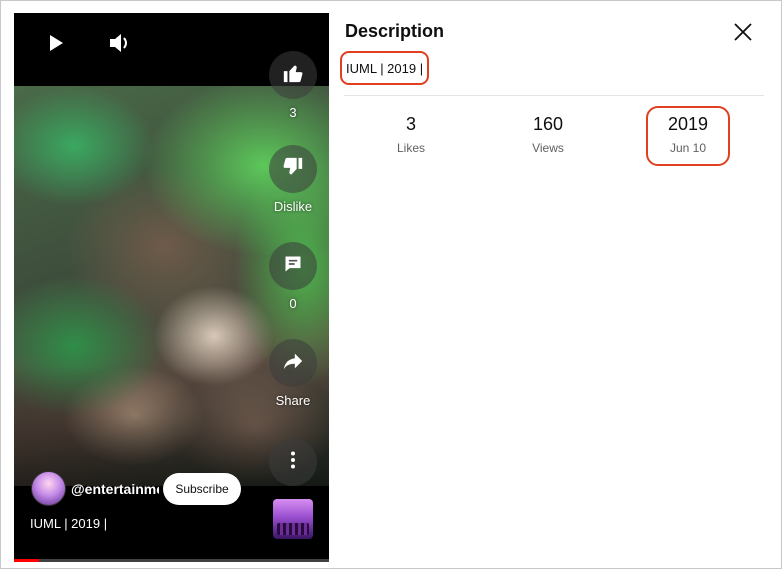  What do you see at coordinates (548, 124) in the screenshot?
I see `views-value: 160` at bounding box center [548, 124].